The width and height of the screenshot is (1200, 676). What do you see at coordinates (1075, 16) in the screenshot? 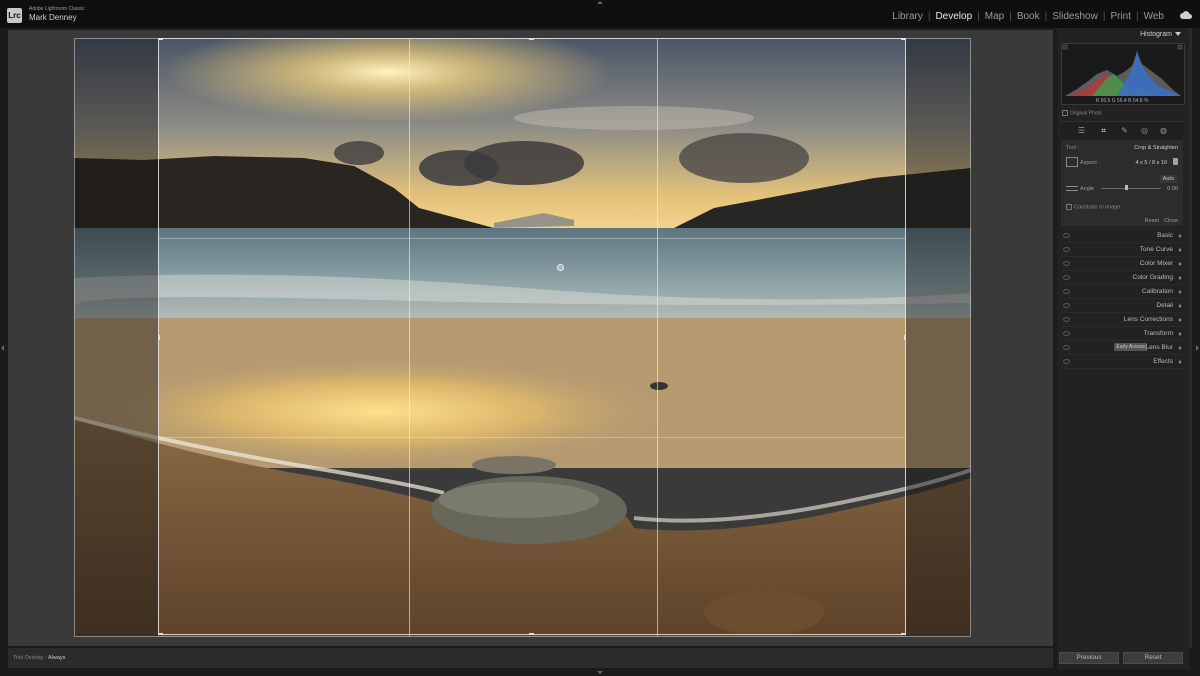
I see `module-slideshow: Slideshow` at bounding box center [1075, 16].